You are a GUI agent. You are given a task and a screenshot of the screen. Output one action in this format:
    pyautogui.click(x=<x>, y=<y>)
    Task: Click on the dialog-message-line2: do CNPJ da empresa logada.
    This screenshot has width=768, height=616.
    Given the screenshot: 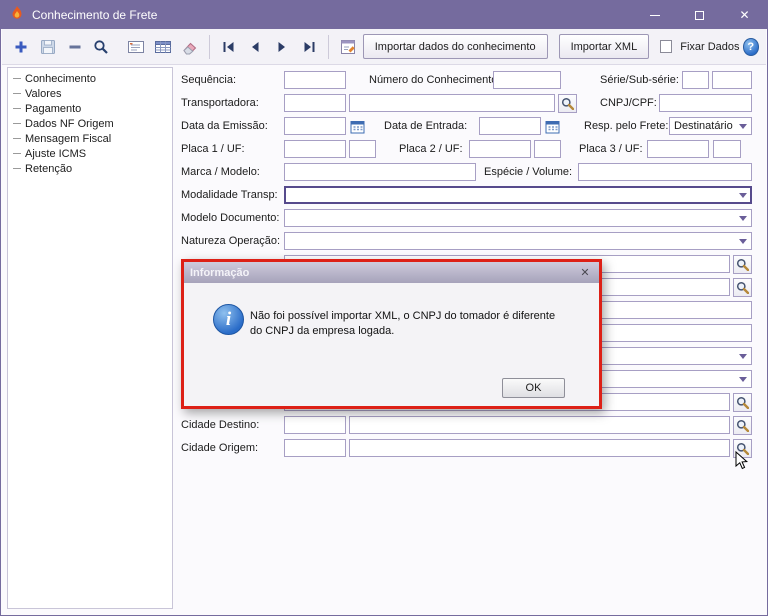 What is the action you would take?
    pyautogui.click(x=322, y=331)
    